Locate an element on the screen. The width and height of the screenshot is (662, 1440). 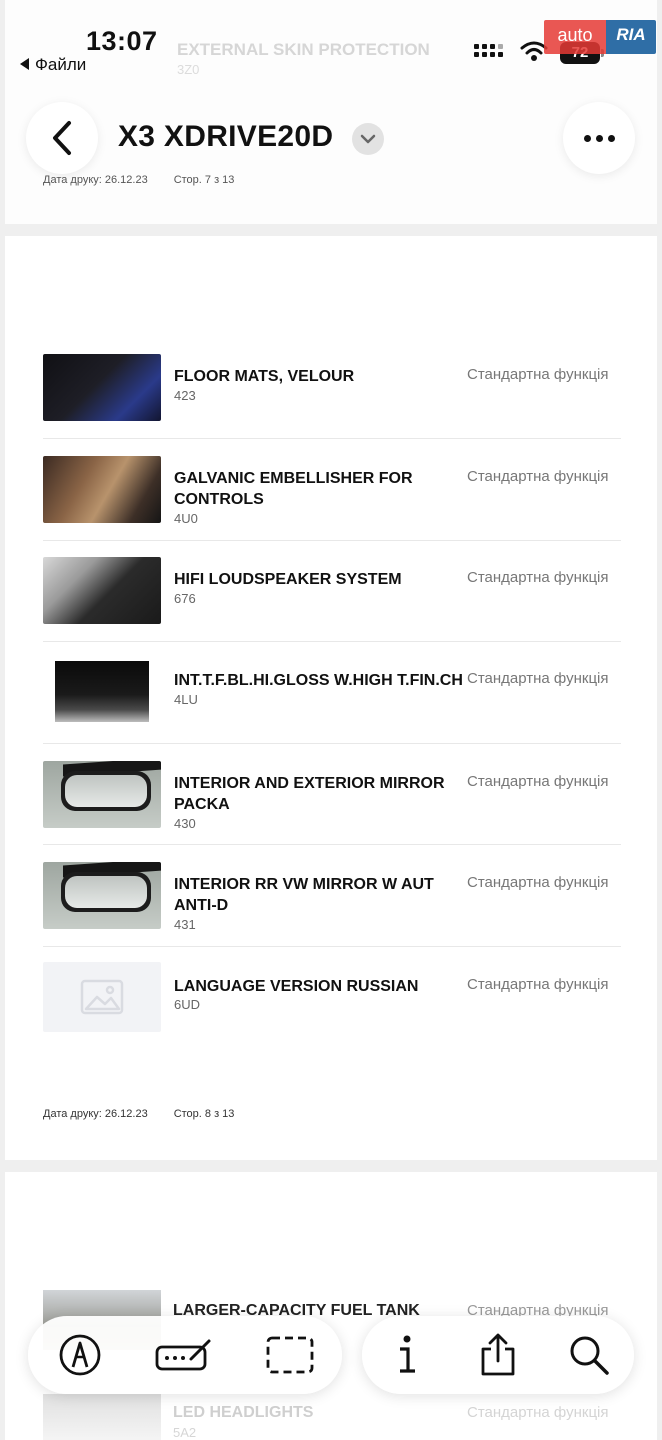
more-options-button is located at coordinates (599, 138).